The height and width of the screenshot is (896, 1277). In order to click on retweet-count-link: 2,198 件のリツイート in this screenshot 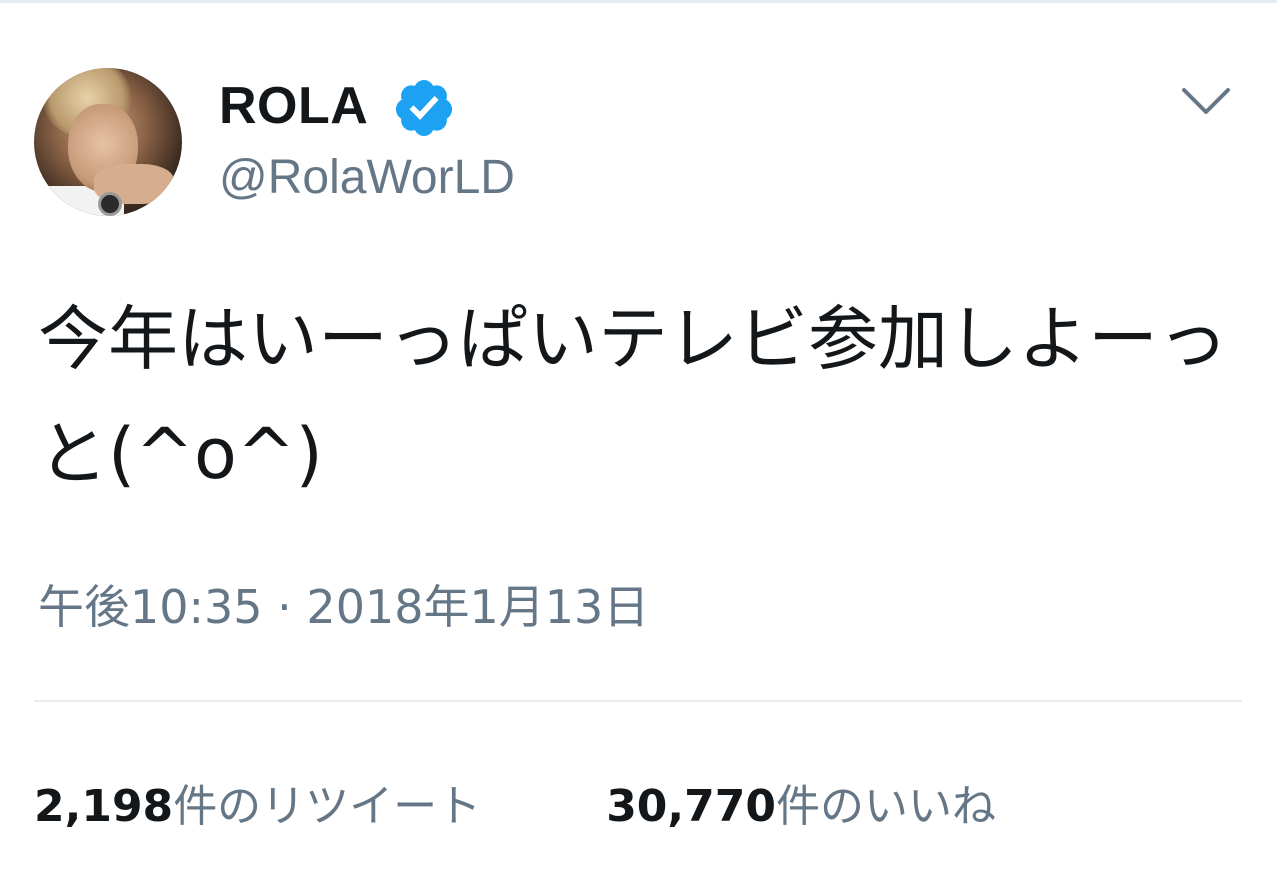, I will do `click(257, 802)`.